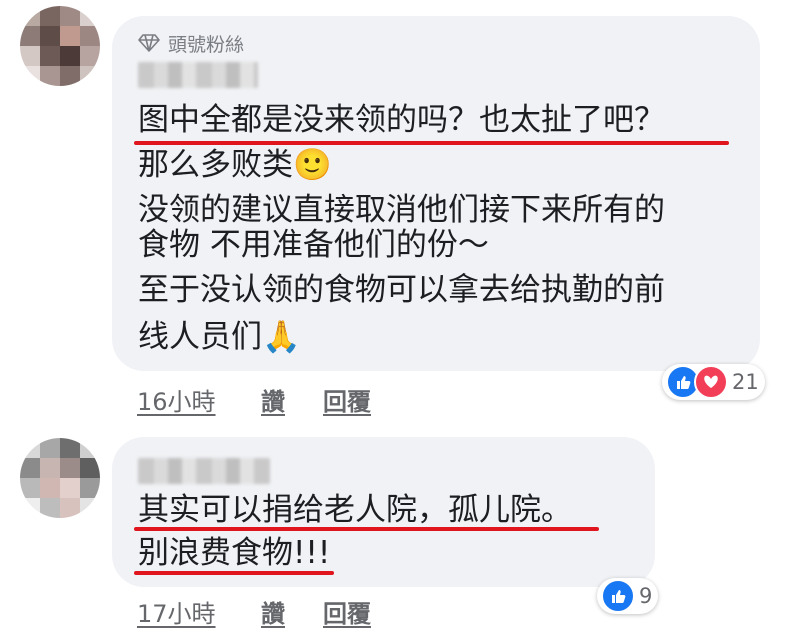 The image size is (800, 641). Describe the element at coordinates (234, 553) in the screenshot. I see `comment-text-line: 别浪费食物!!!` at that location.